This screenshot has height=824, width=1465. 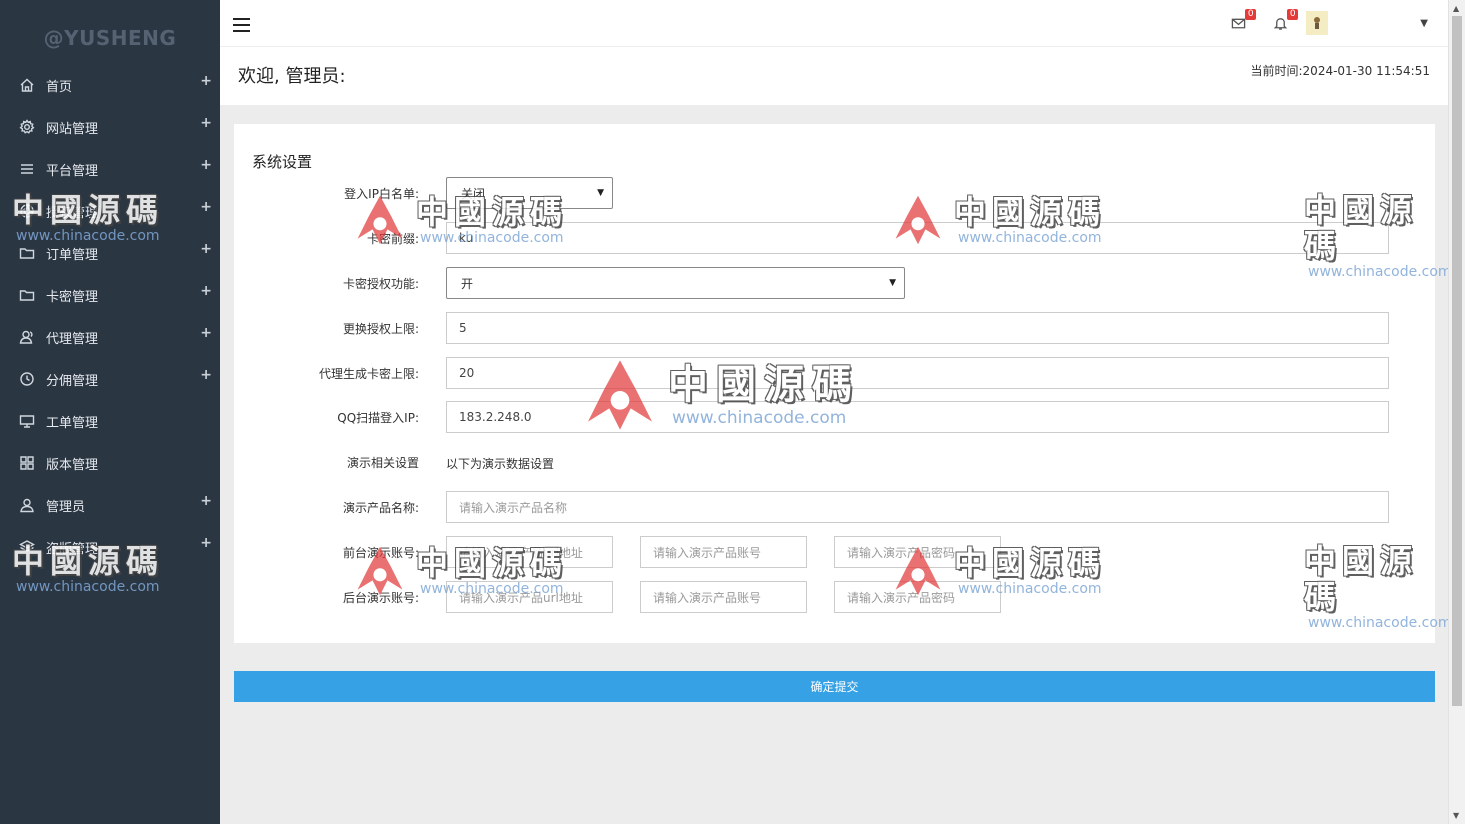 I want to click on sidebar-item-label: 版本管理, so click(x=72, y=465).